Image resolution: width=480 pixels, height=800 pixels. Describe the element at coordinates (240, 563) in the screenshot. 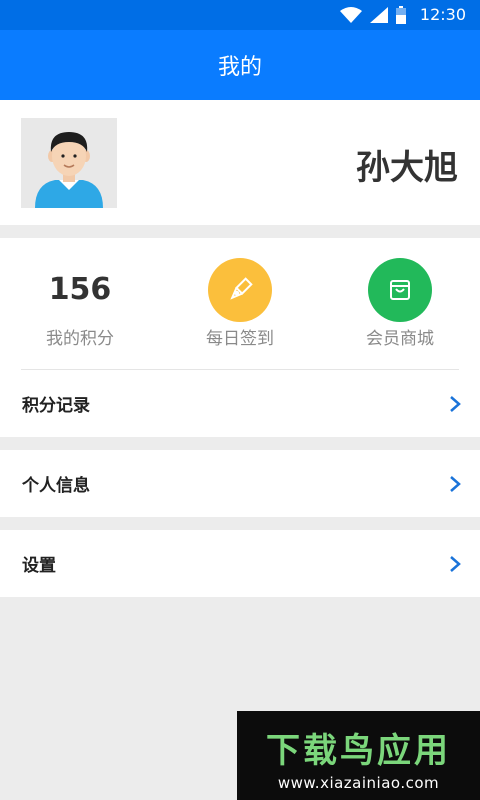

I see `menu-item-settings: 设置` at that location.